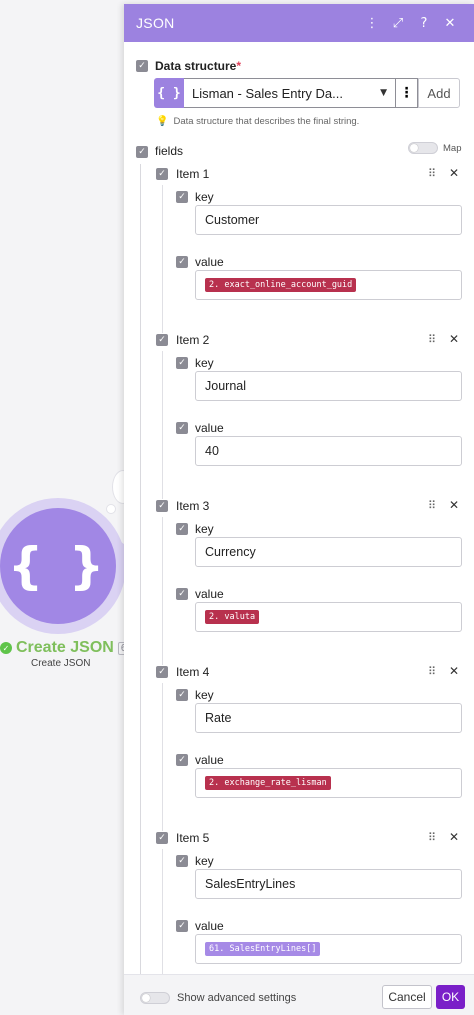 The width and height of the screenshot is (474, 1015). Describe the element at coordinates (237, 998) in the screenshot. I see `advanced-settings-label: Show advanced settings` at that location.